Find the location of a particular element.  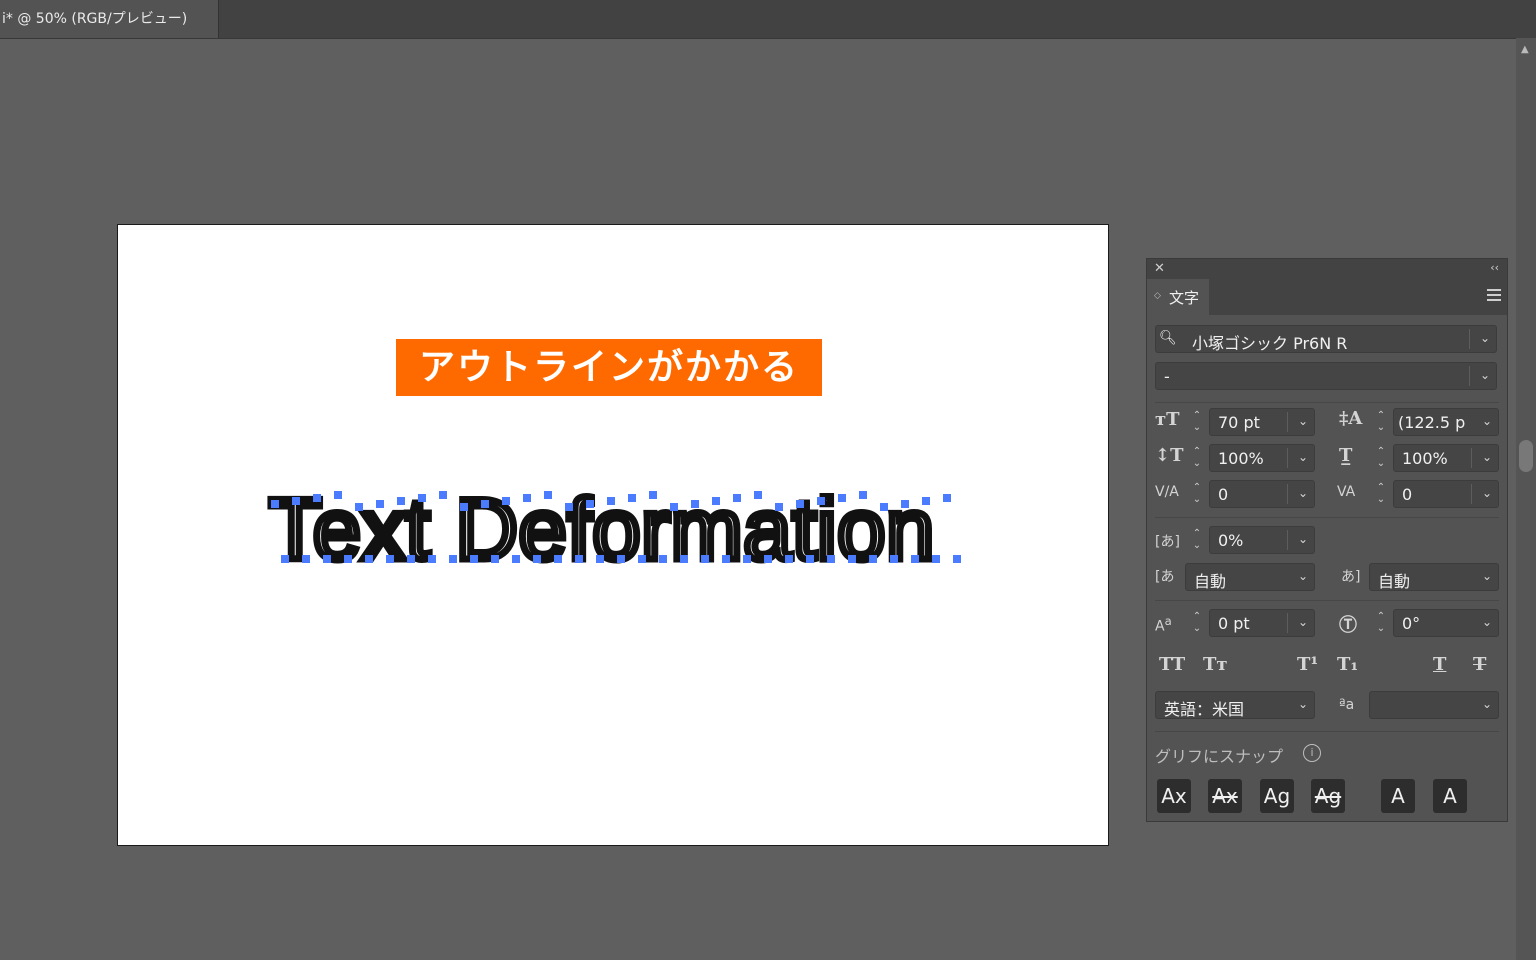

snap-anchor-button: A is located at coordinates (1450, 796).